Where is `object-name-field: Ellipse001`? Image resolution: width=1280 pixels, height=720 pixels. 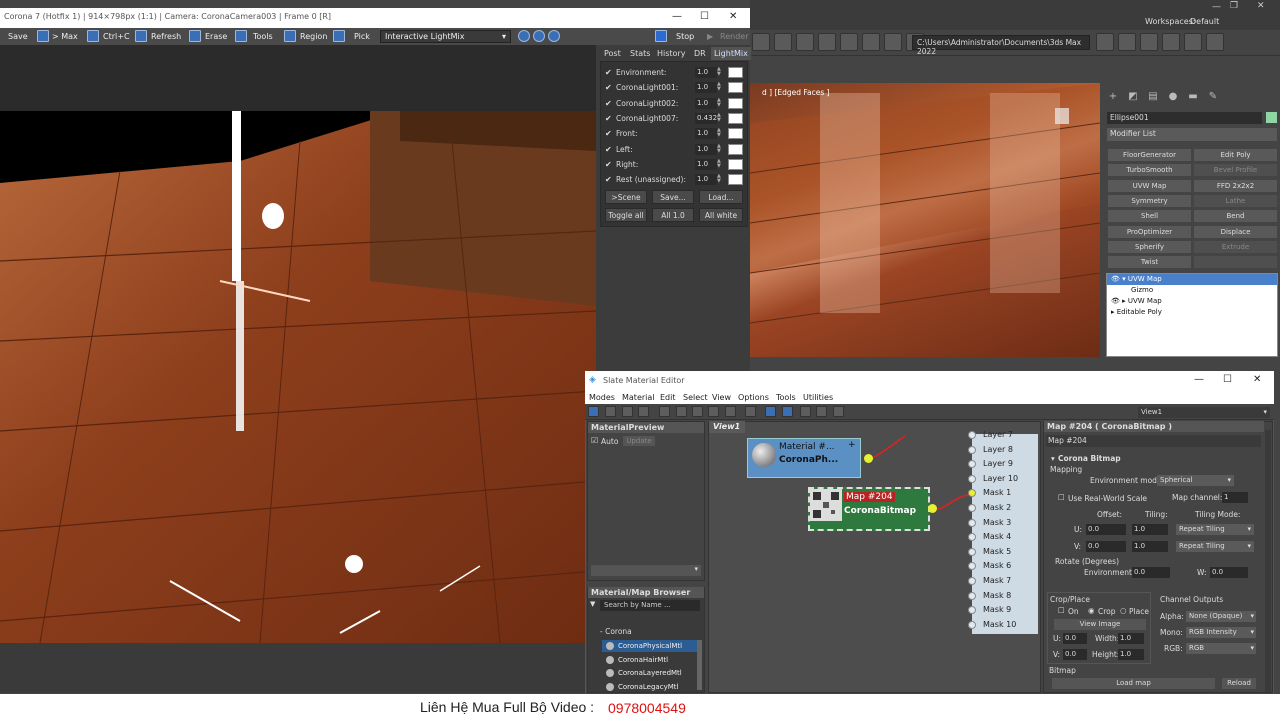 object-name-field: Ellipse001 is located at coordinates (1184, 118).